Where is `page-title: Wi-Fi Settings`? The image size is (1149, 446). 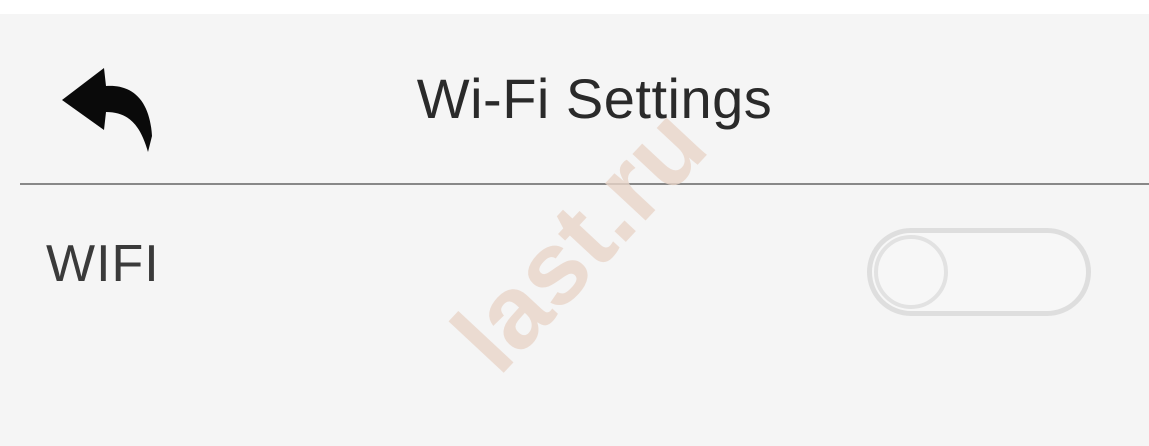
page-title: Wi-Fi Settings is located at coordinates (594, 98).